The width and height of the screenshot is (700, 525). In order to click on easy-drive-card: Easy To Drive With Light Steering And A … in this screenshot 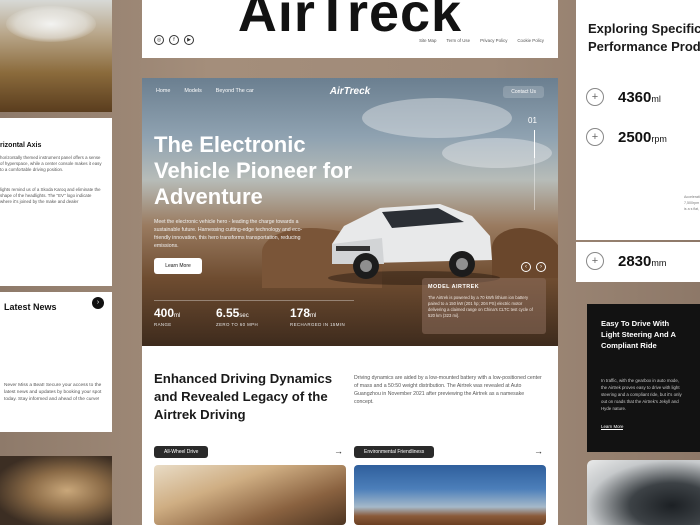, I will do `click(643, 378)`.